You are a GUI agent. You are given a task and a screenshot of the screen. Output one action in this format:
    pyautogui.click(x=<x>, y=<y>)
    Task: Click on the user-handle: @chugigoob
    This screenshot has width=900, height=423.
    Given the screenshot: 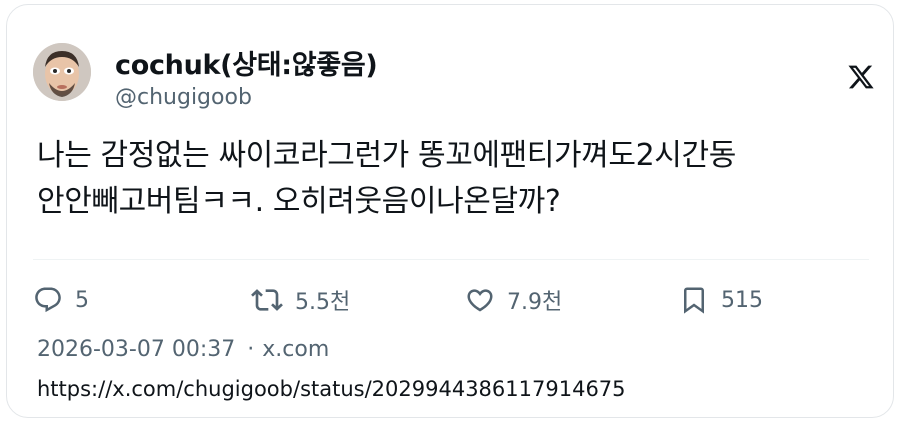 What is the action you would take?
    pyautogui.click(x=183, y=97)
    